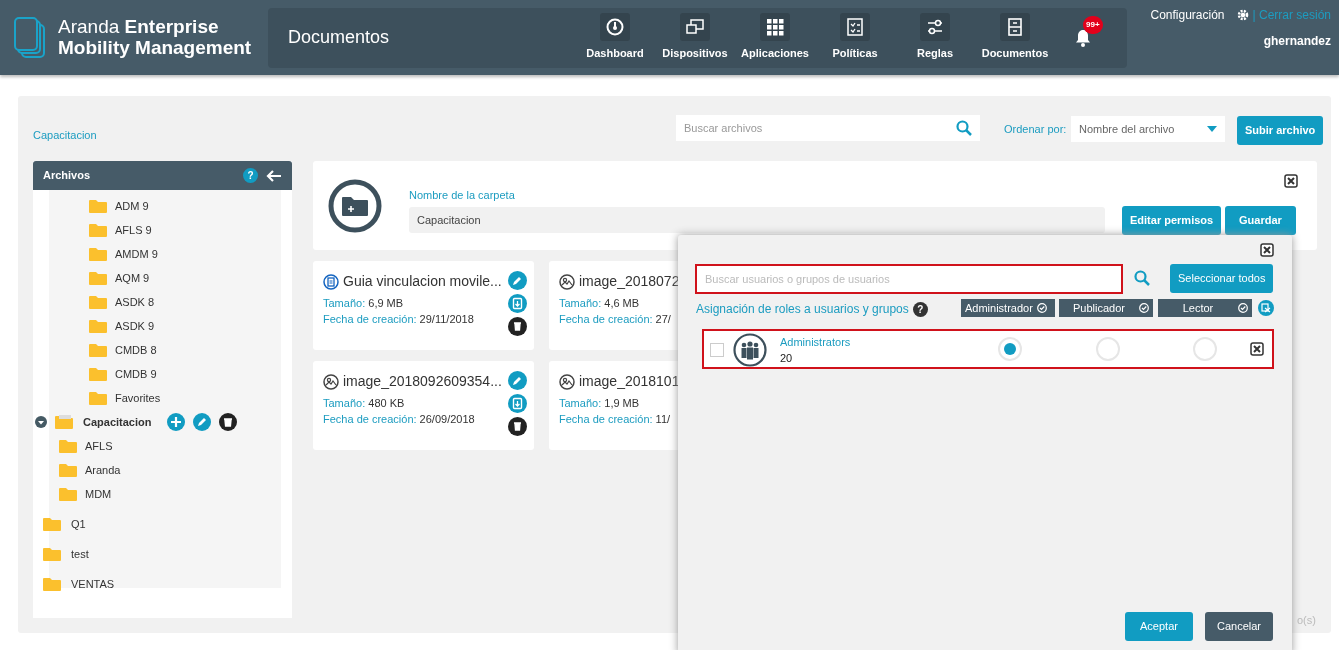  What do you see at coordinates (363, 303) in the screenshot?
I see `file-size: Tamaño: 6,9 MB` at bounding box center [363, 303].